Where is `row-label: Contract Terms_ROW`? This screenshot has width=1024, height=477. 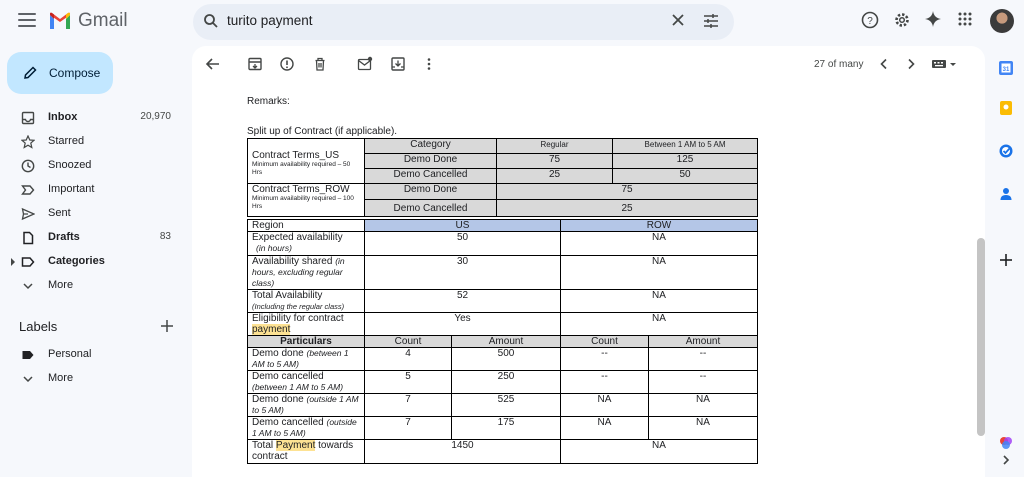
row-label: Contract Terms_ROW is located at coordinates (301, 189).